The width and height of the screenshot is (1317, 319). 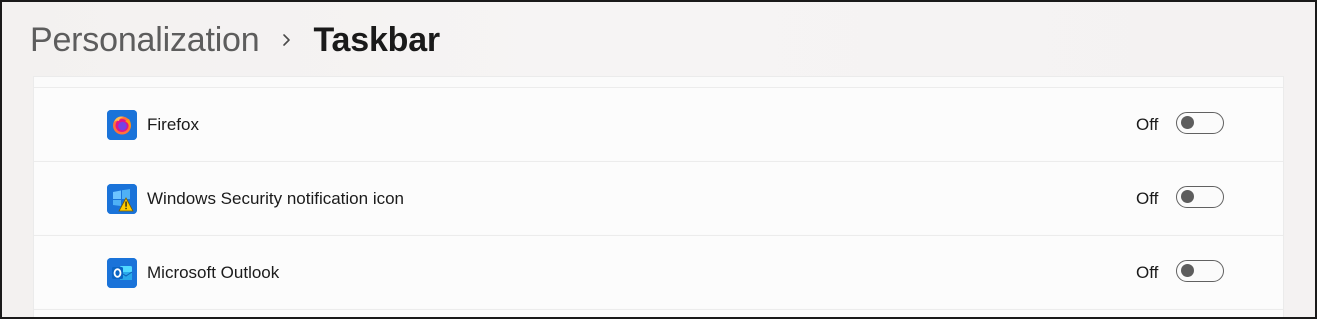 I want to click on windows-security-icon, so click(x=122, y=199).